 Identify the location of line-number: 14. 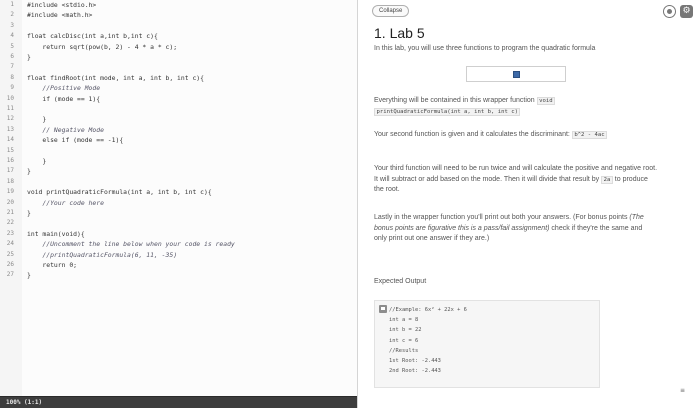
(10, 140).